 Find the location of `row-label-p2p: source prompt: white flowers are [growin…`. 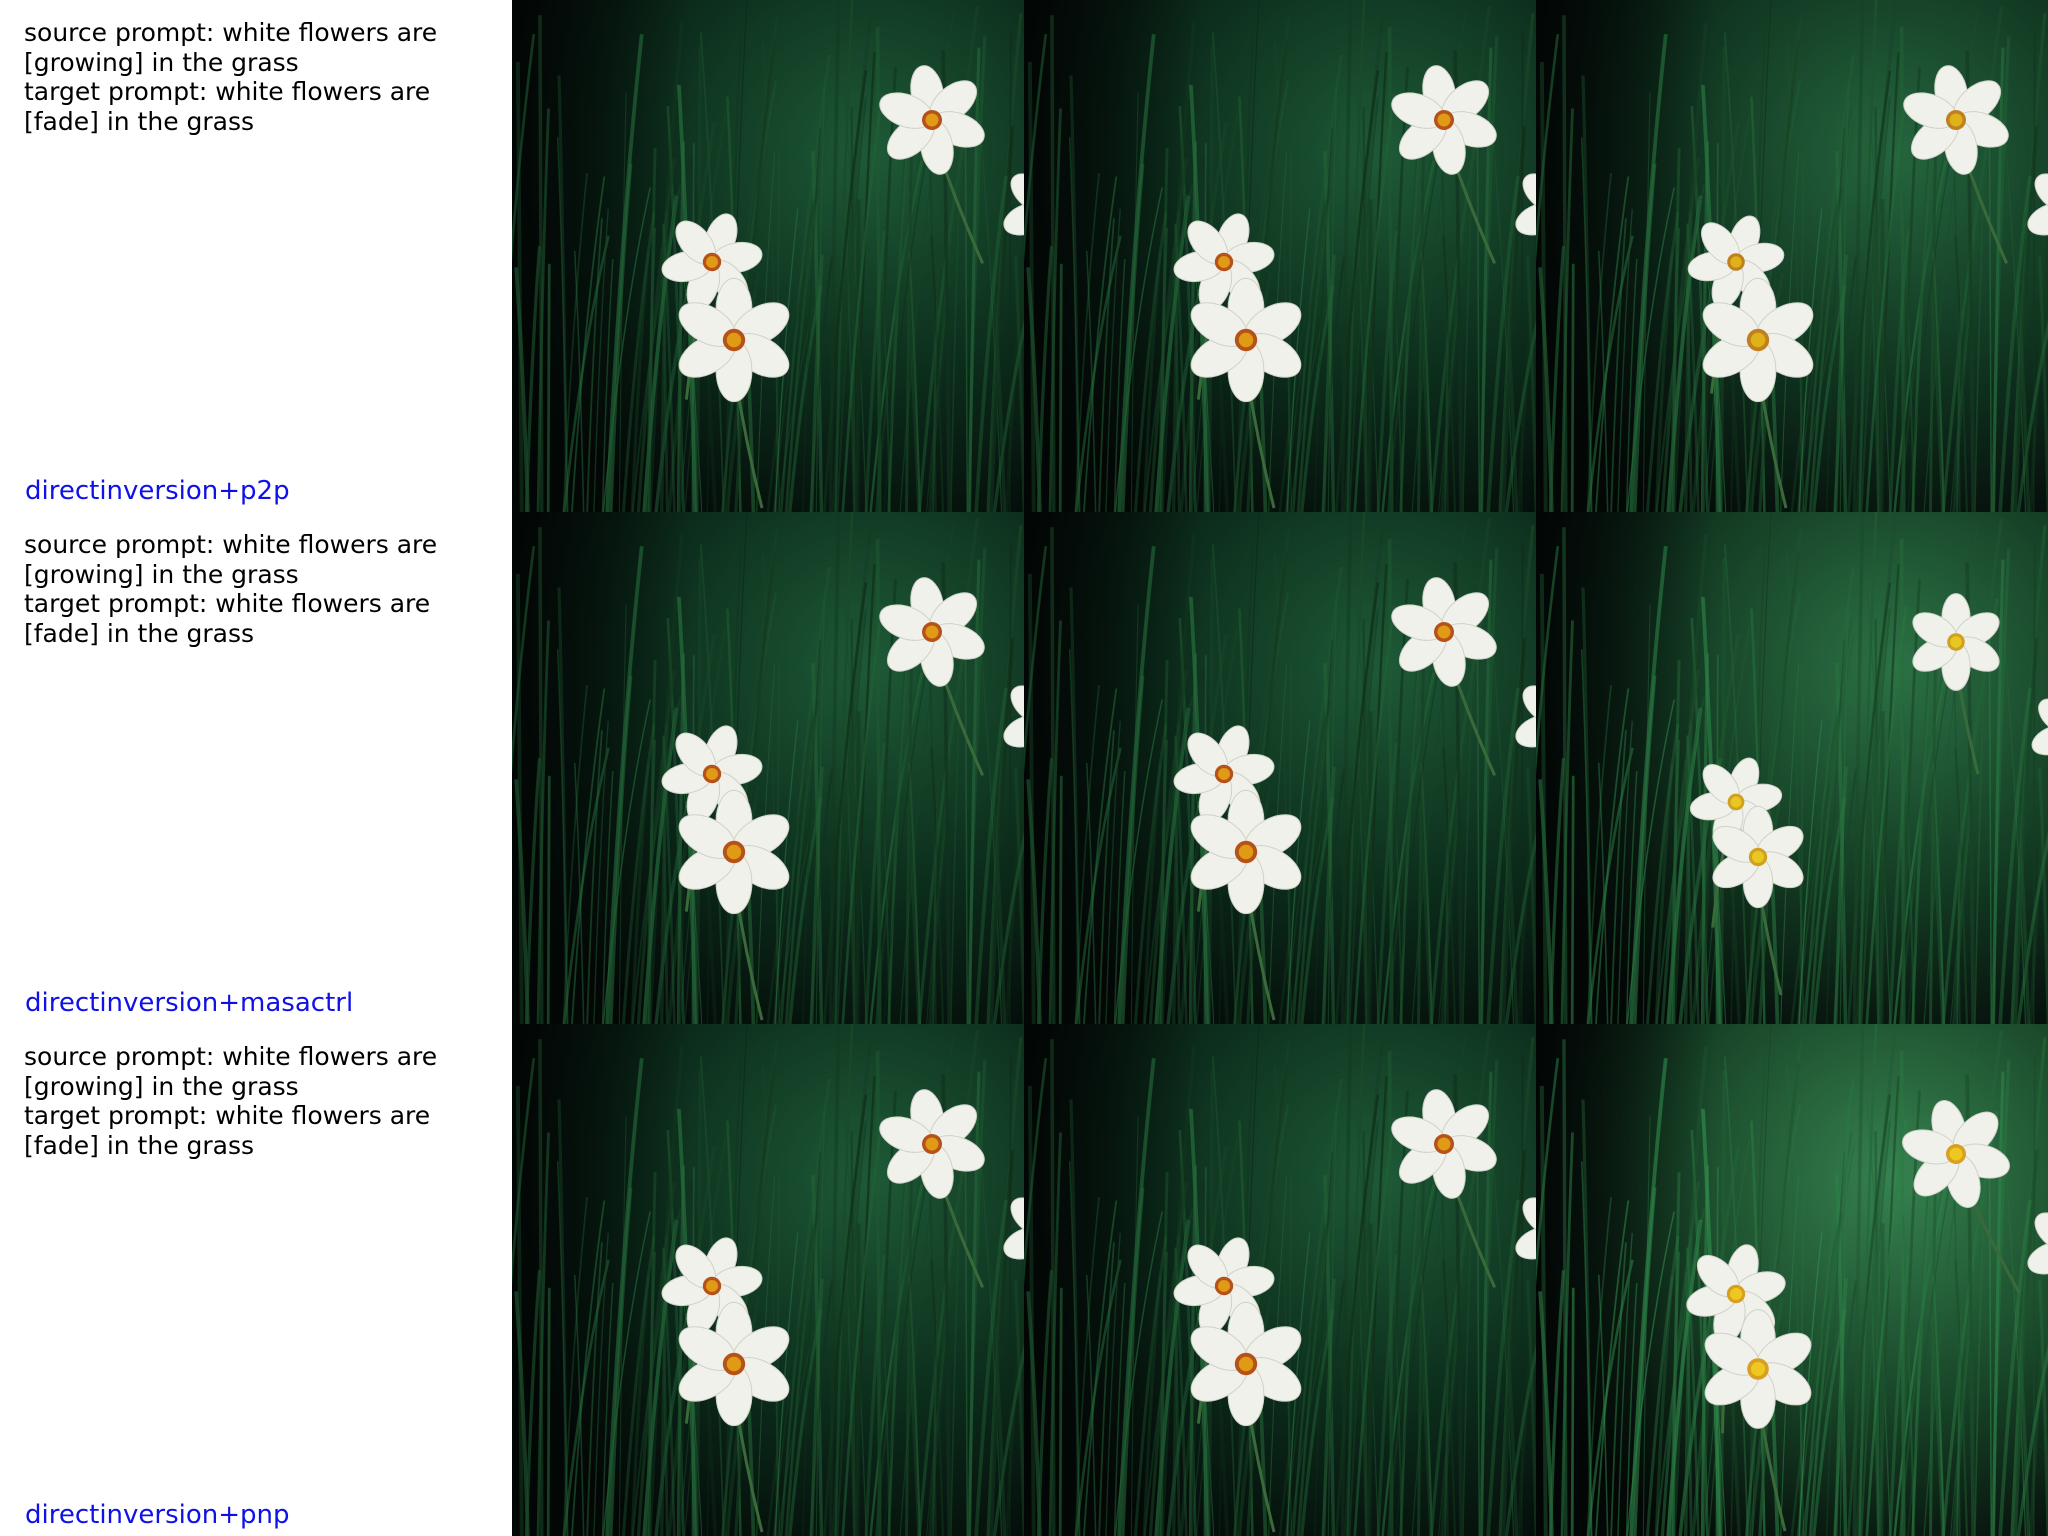

row-label-p2p: source prompt: white flowers are [growin… is located at coordinates (256, 256).